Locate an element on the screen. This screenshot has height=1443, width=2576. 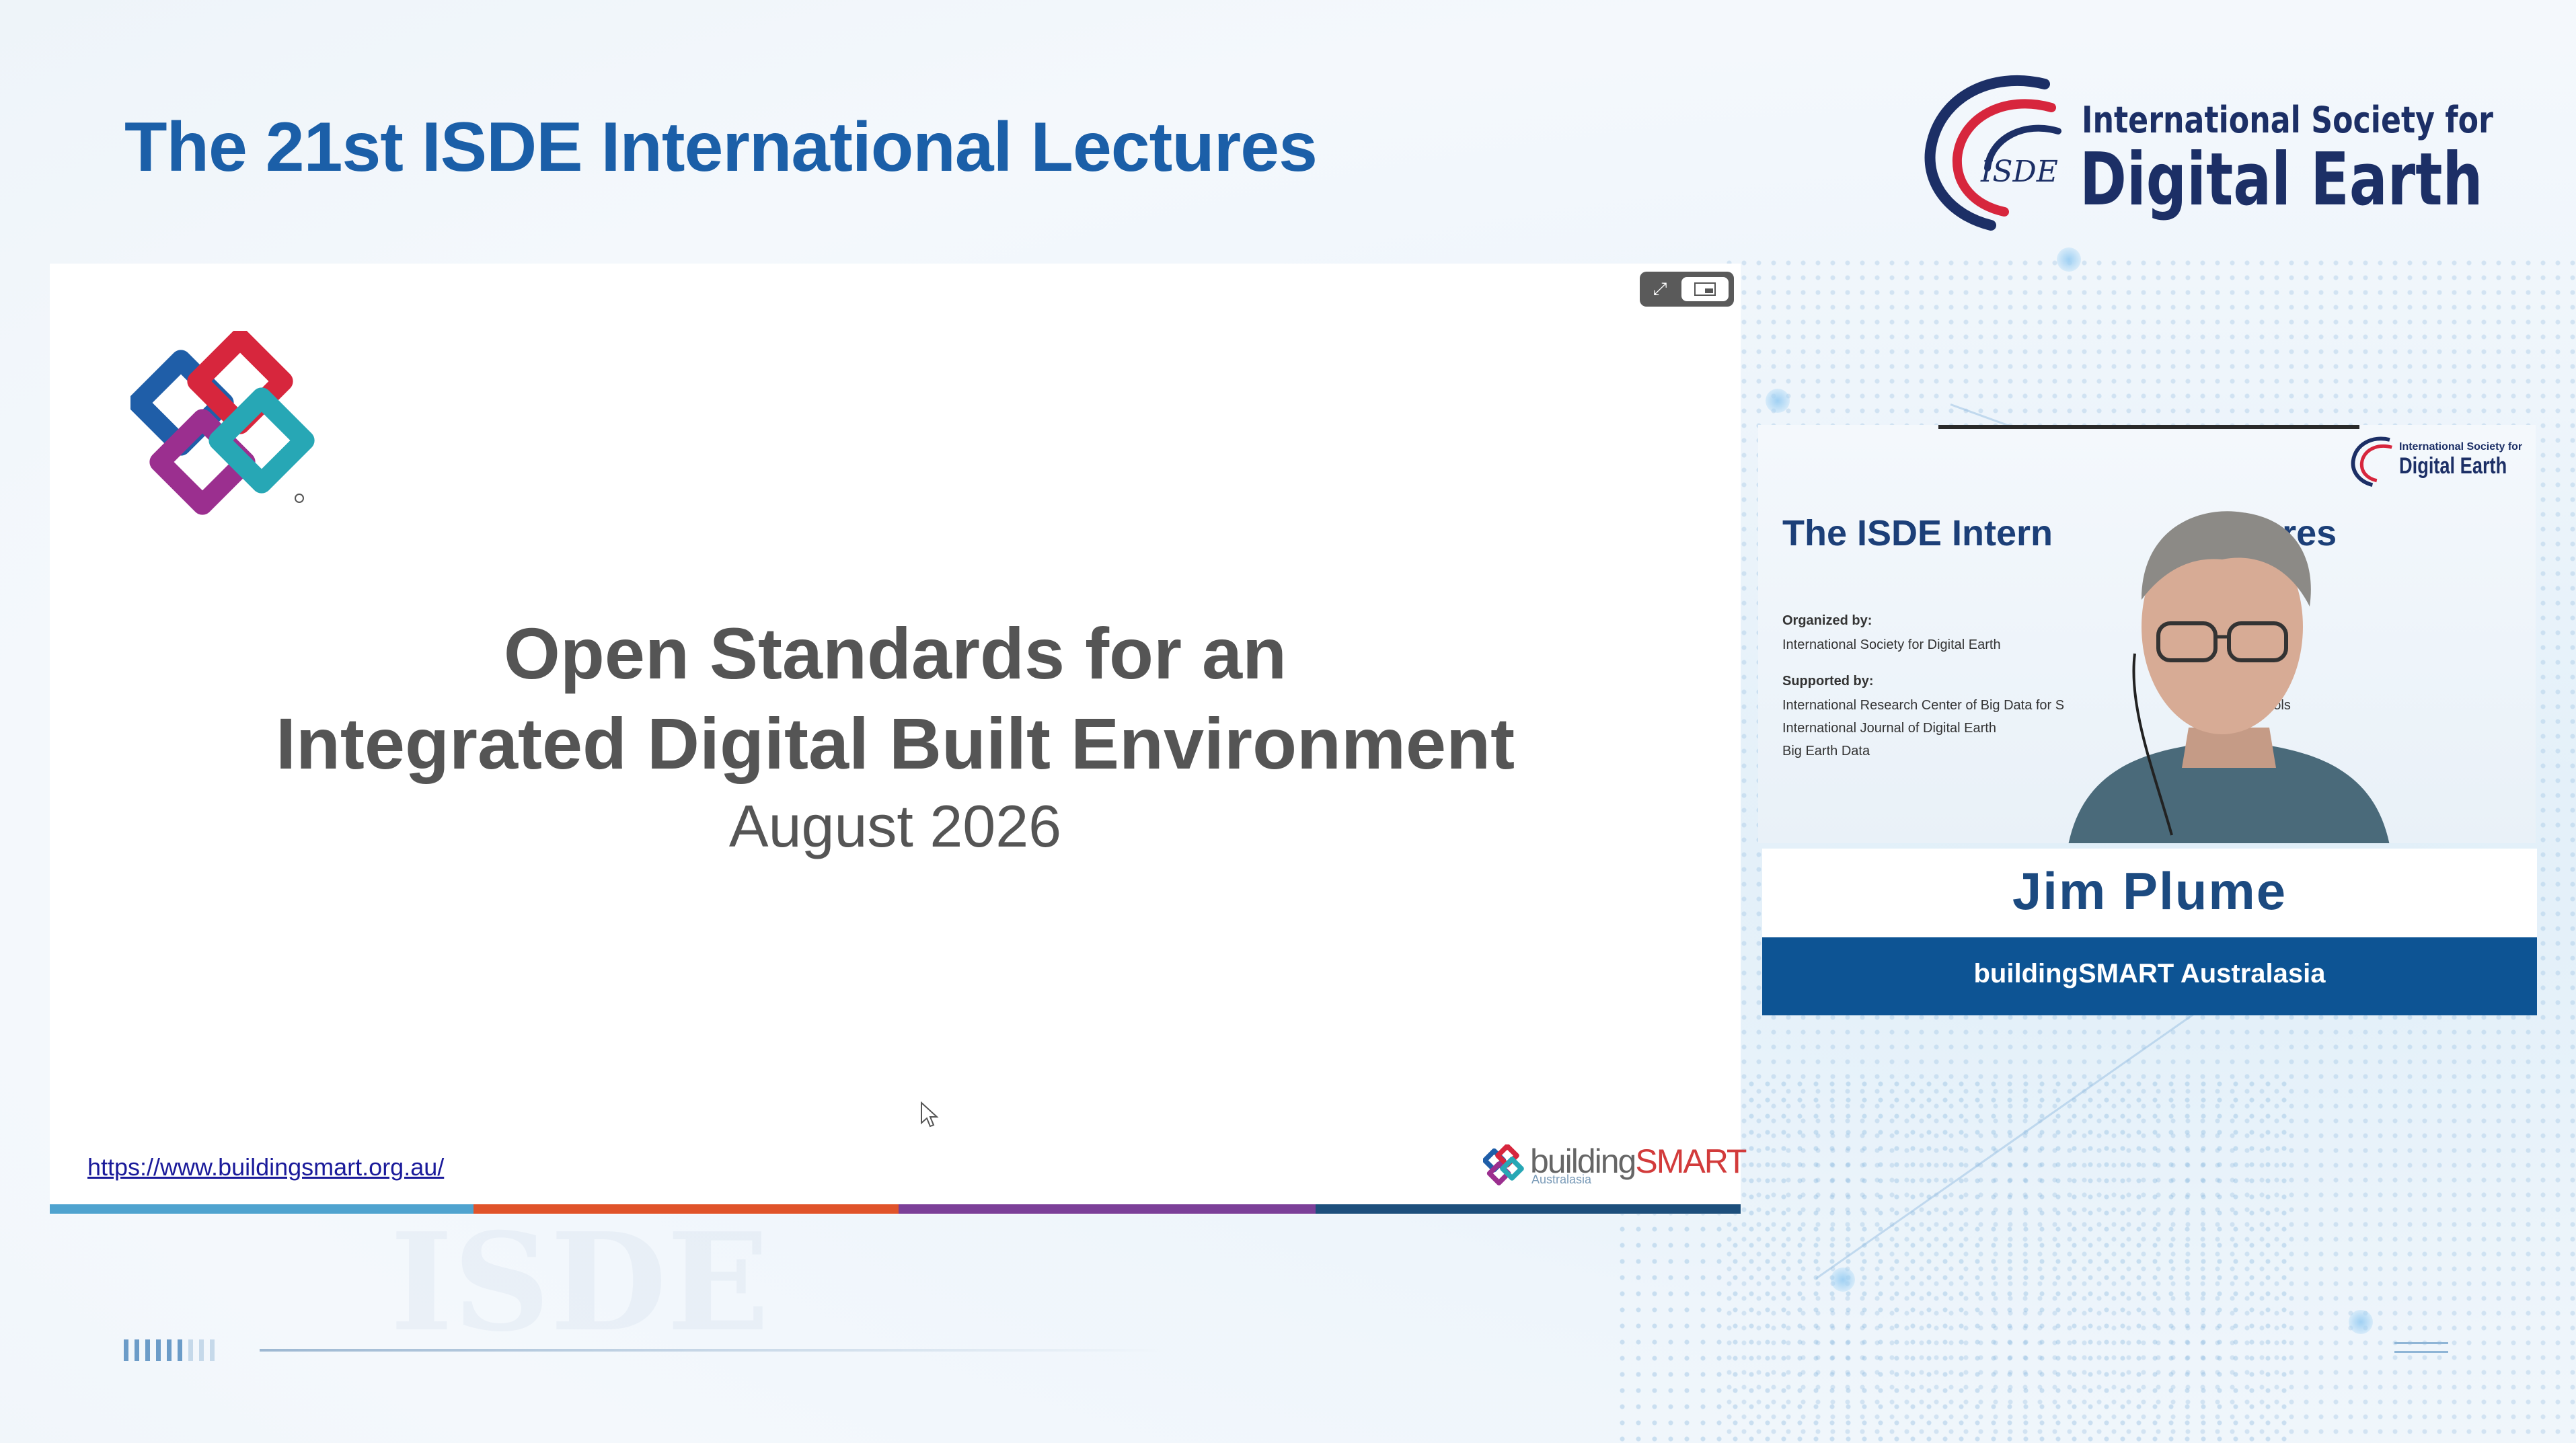
page-title: The 21st ISDE International Lectures is located at coordinates (721, 147).